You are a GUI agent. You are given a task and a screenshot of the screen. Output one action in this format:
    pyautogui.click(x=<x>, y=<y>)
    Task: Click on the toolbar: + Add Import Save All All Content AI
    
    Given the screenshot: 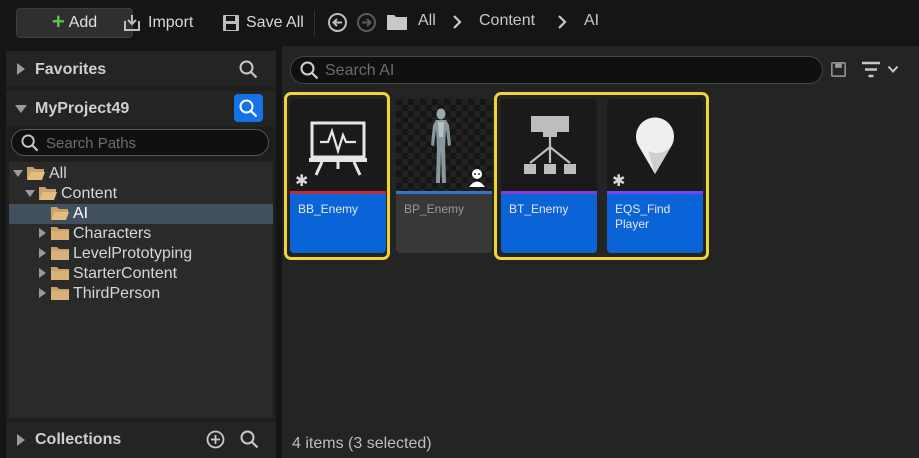 What is the action you would take?
    pyautogui.click(x=459, y=23)
    